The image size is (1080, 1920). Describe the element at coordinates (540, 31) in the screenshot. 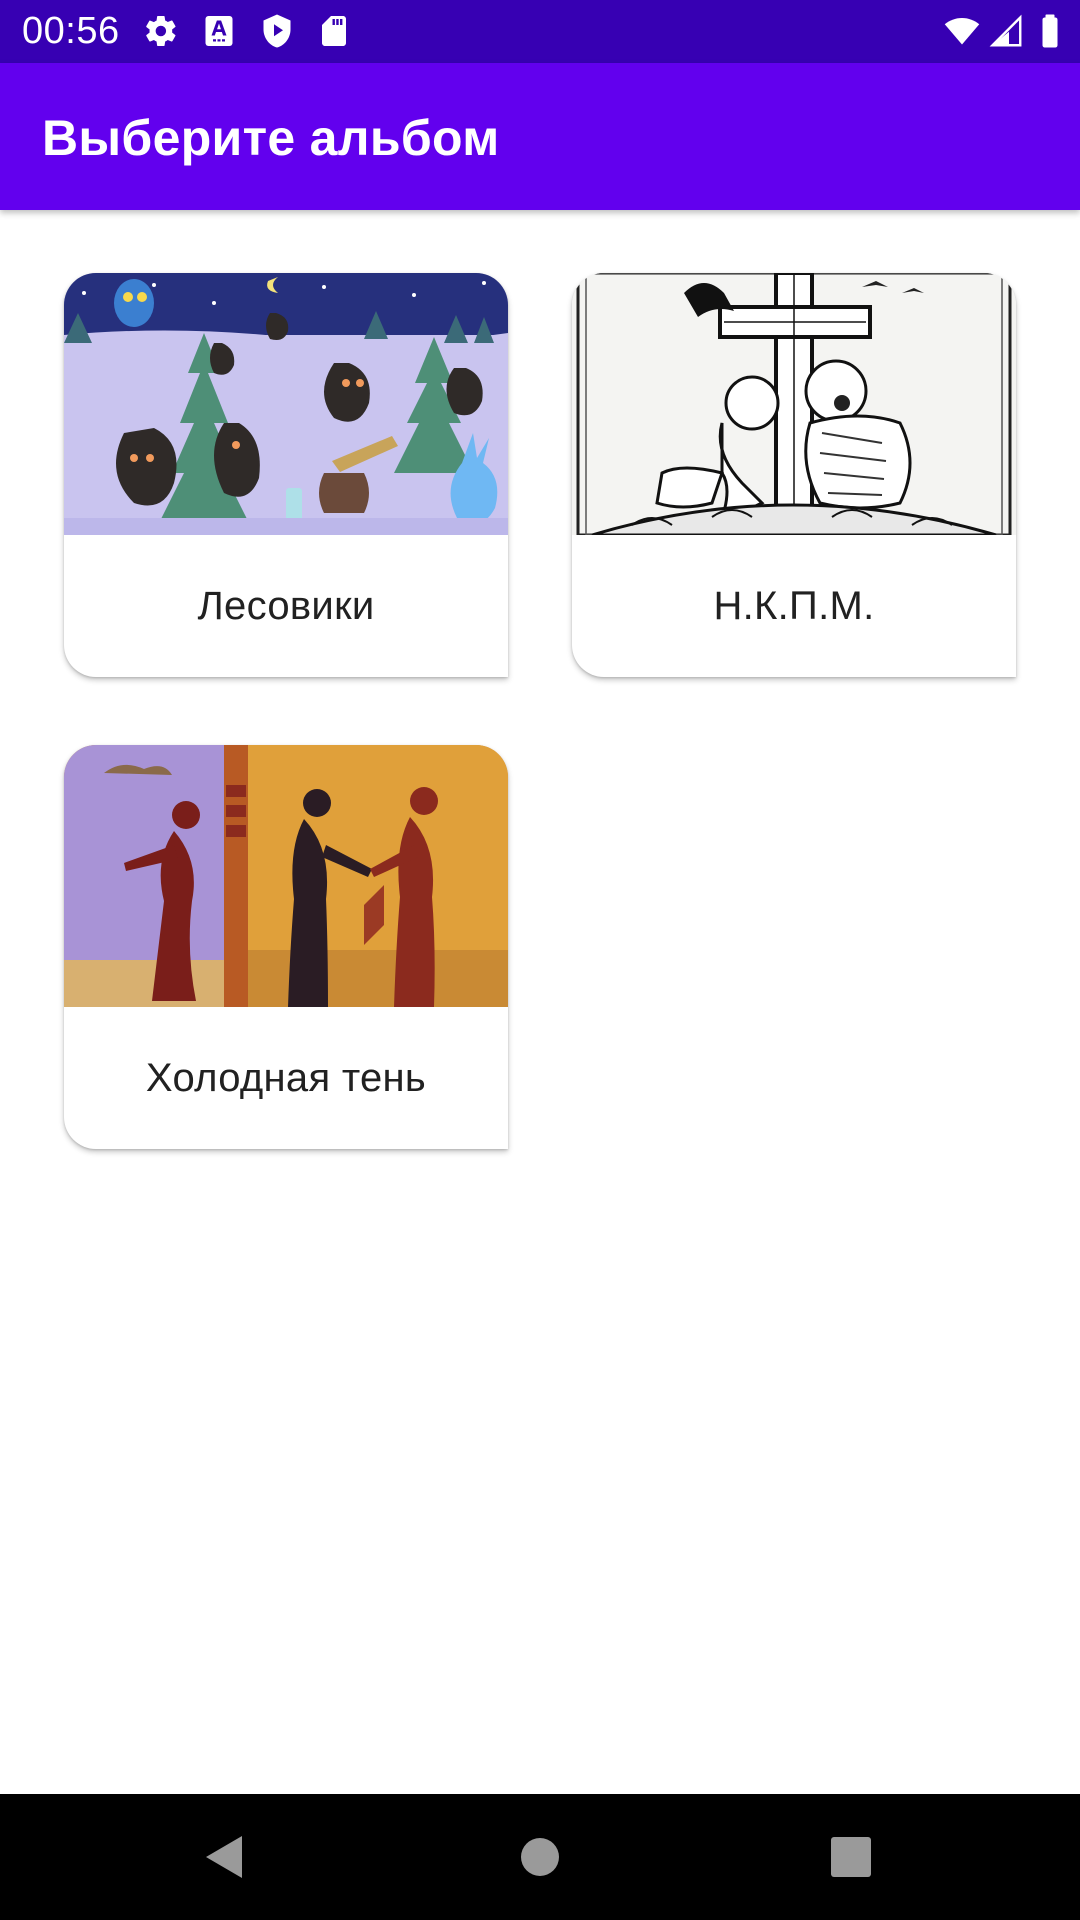

I see `status-bar: 00:56` at that location.